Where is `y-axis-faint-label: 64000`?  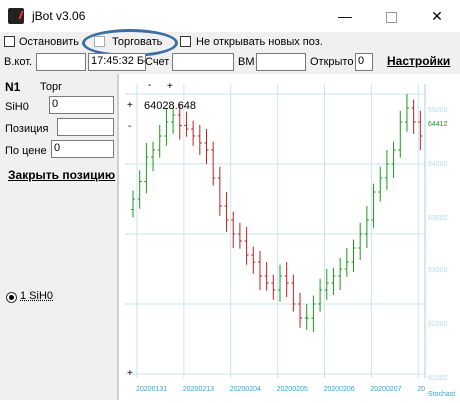
y-axis-faint-label: 64000 is located at coordinates (438, 164).